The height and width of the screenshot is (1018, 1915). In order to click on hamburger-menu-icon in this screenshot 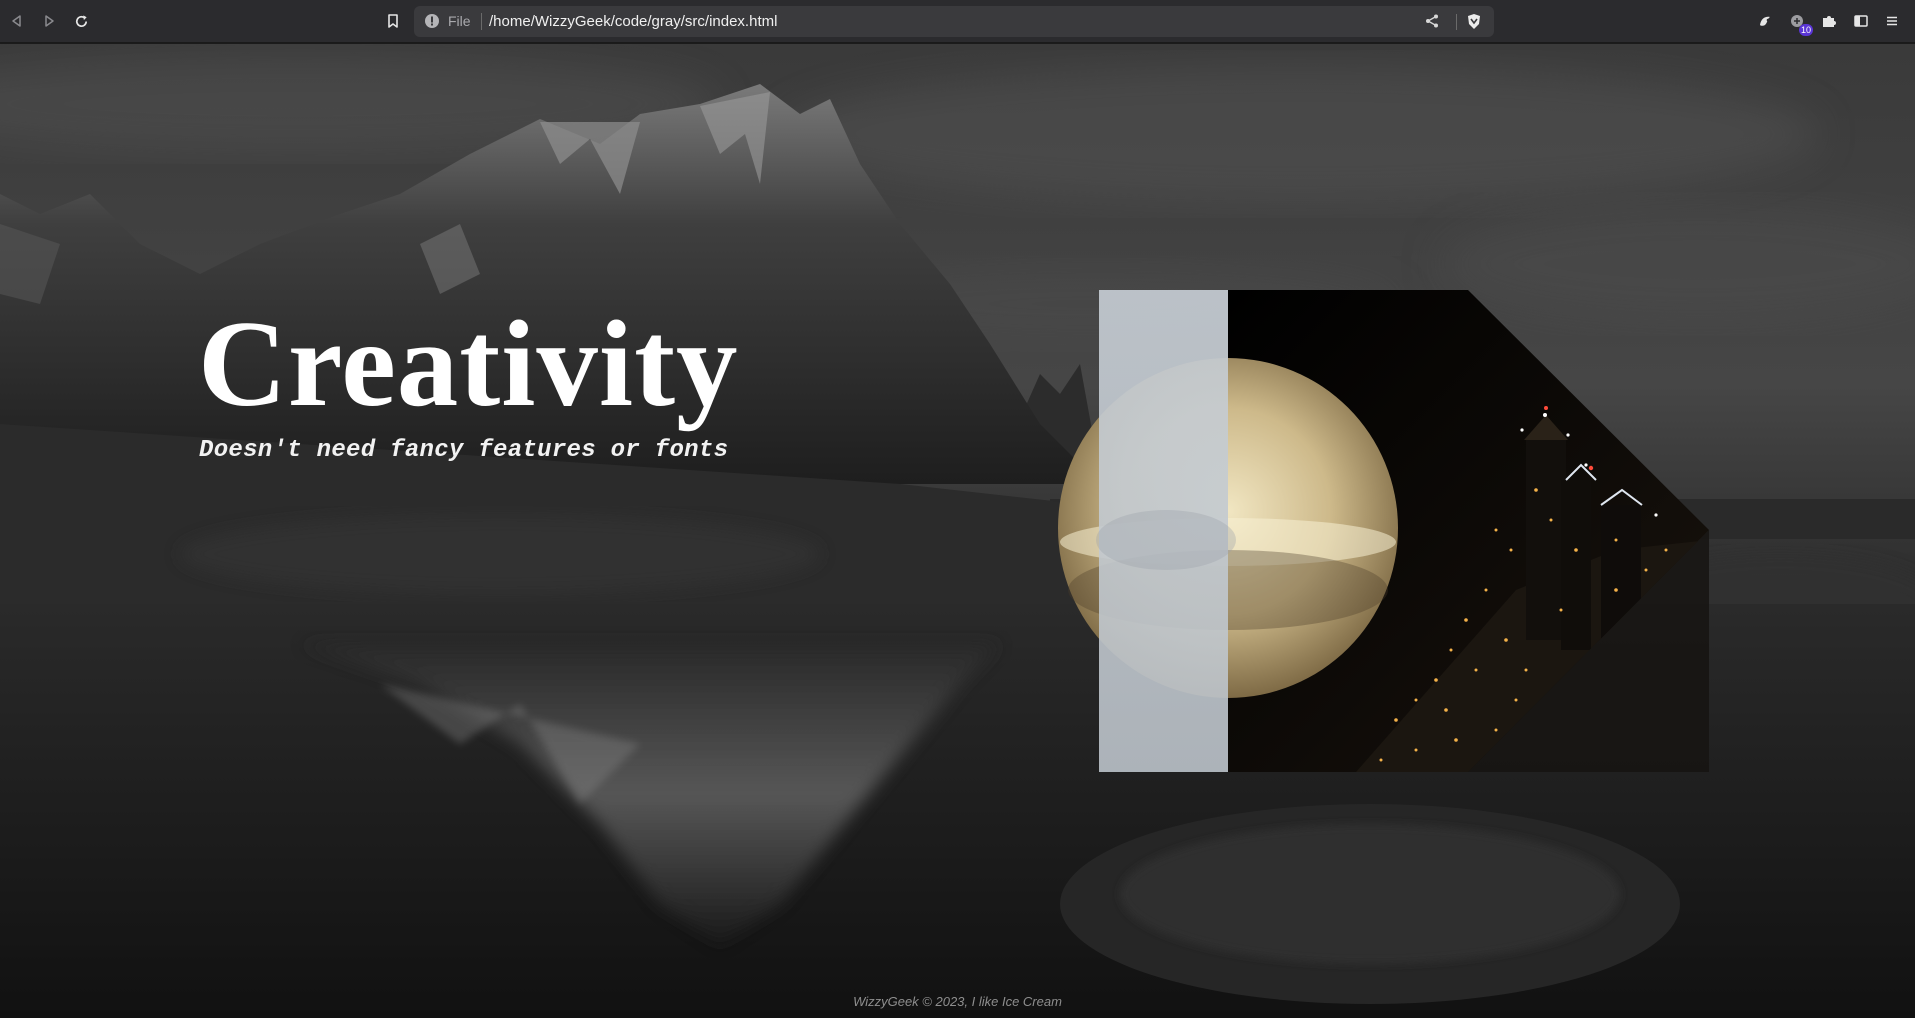, I will do `click(1892, 21)`.